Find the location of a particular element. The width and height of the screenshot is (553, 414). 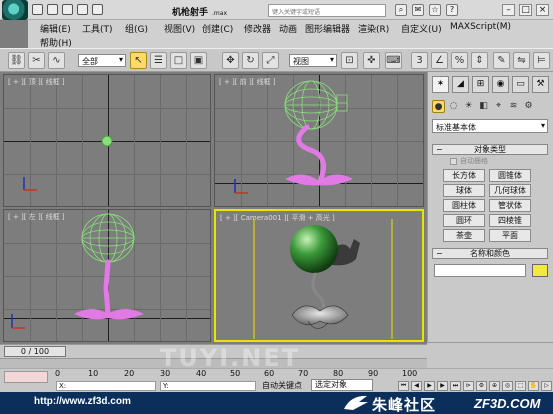

name-color-rollout: − 名称和颜色 is located at coordinates (490, 253).